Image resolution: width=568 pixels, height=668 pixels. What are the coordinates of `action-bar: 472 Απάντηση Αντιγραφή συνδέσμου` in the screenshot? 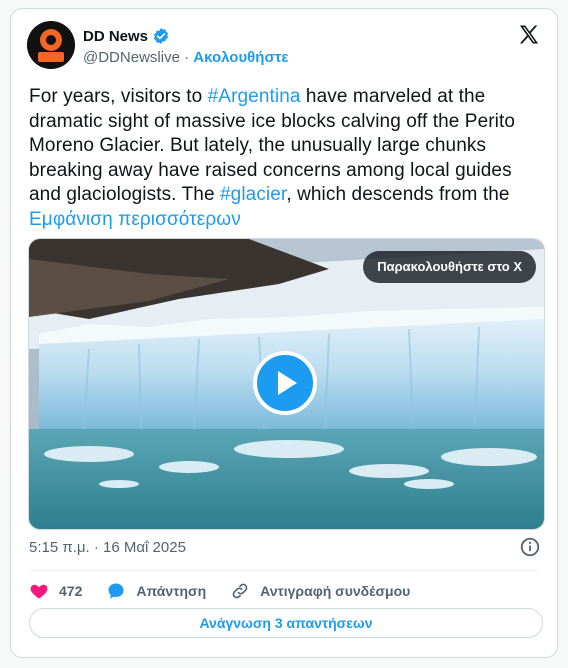 It's located at (231, 591).